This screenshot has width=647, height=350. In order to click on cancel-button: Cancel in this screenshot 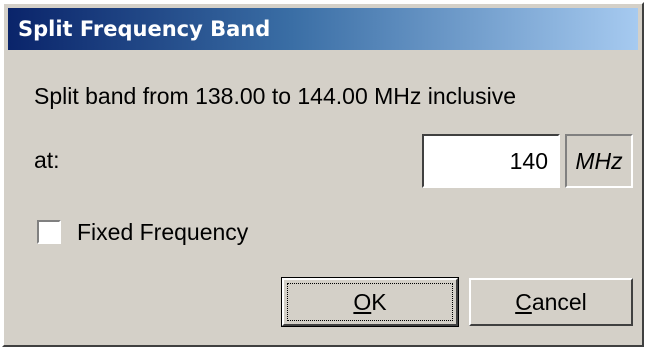, I will do `click(551, 302)`.